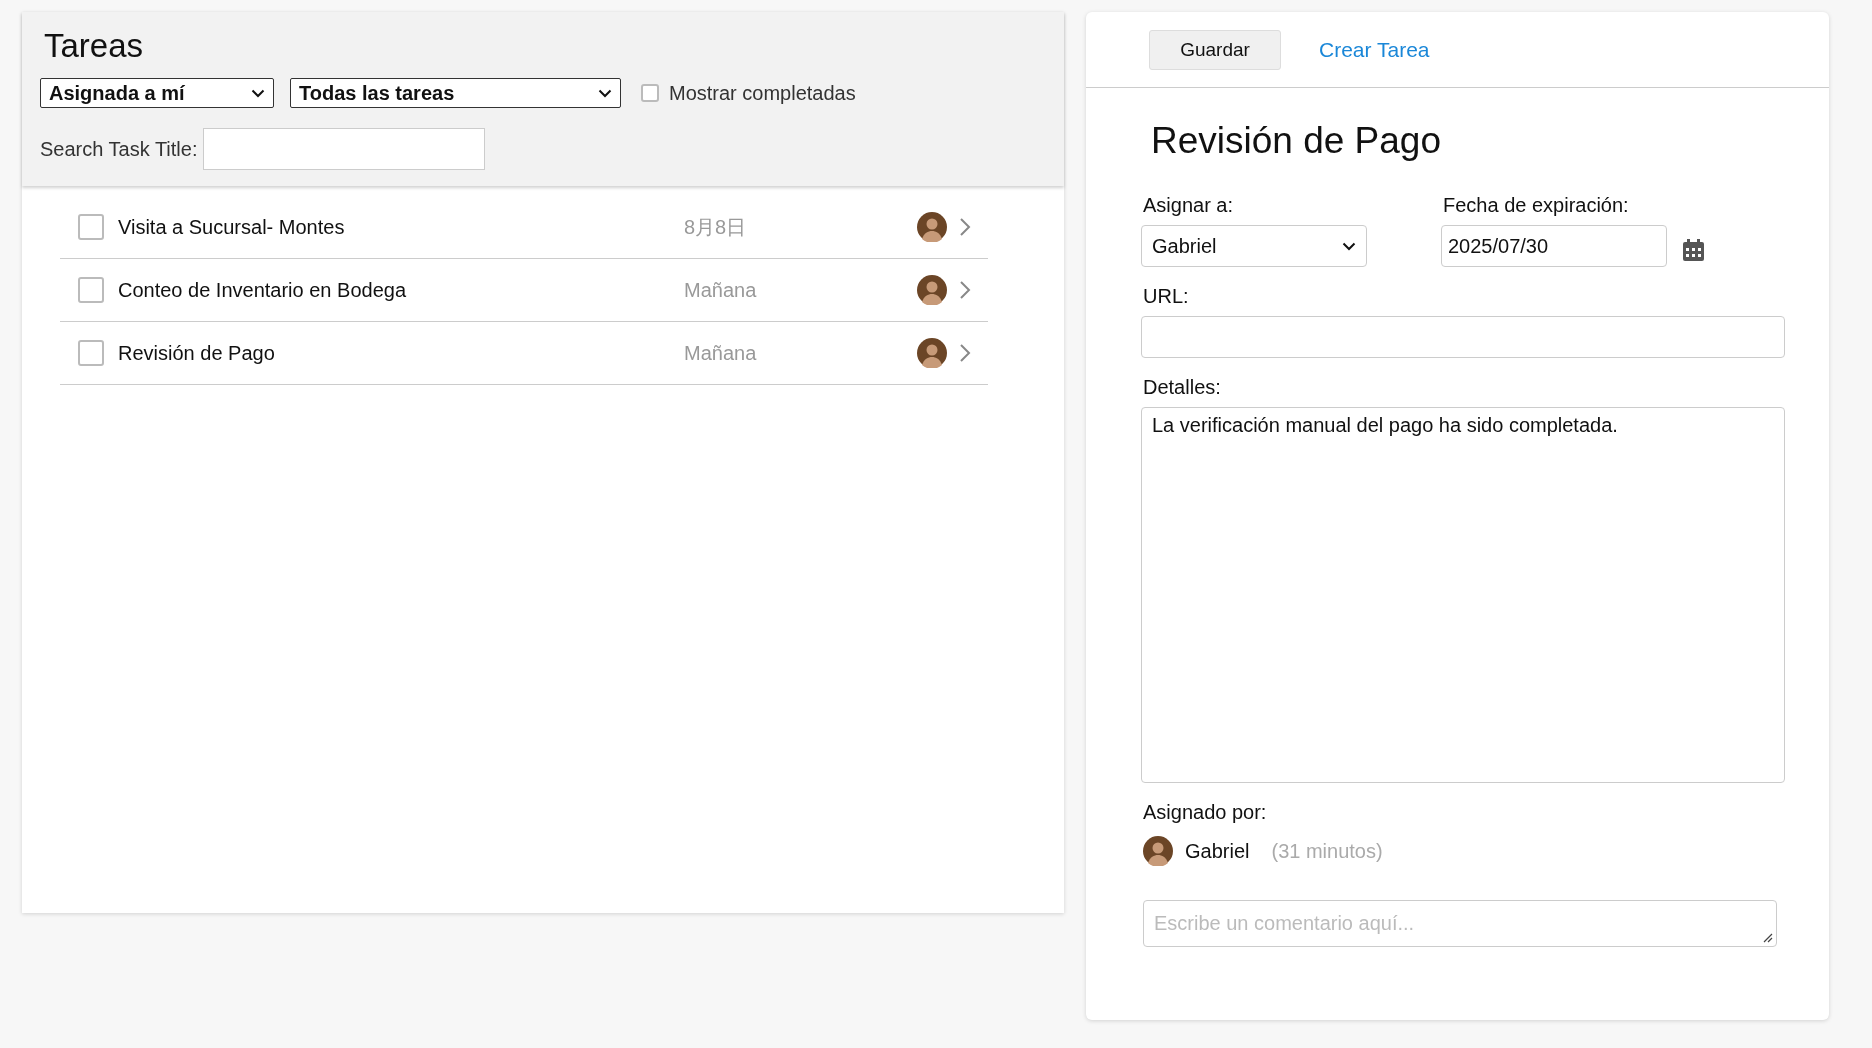  What do you see at coordinates (1166, 296) in the screenshot?
I see `field-label: URL:` at bounding box center [1166, 296].